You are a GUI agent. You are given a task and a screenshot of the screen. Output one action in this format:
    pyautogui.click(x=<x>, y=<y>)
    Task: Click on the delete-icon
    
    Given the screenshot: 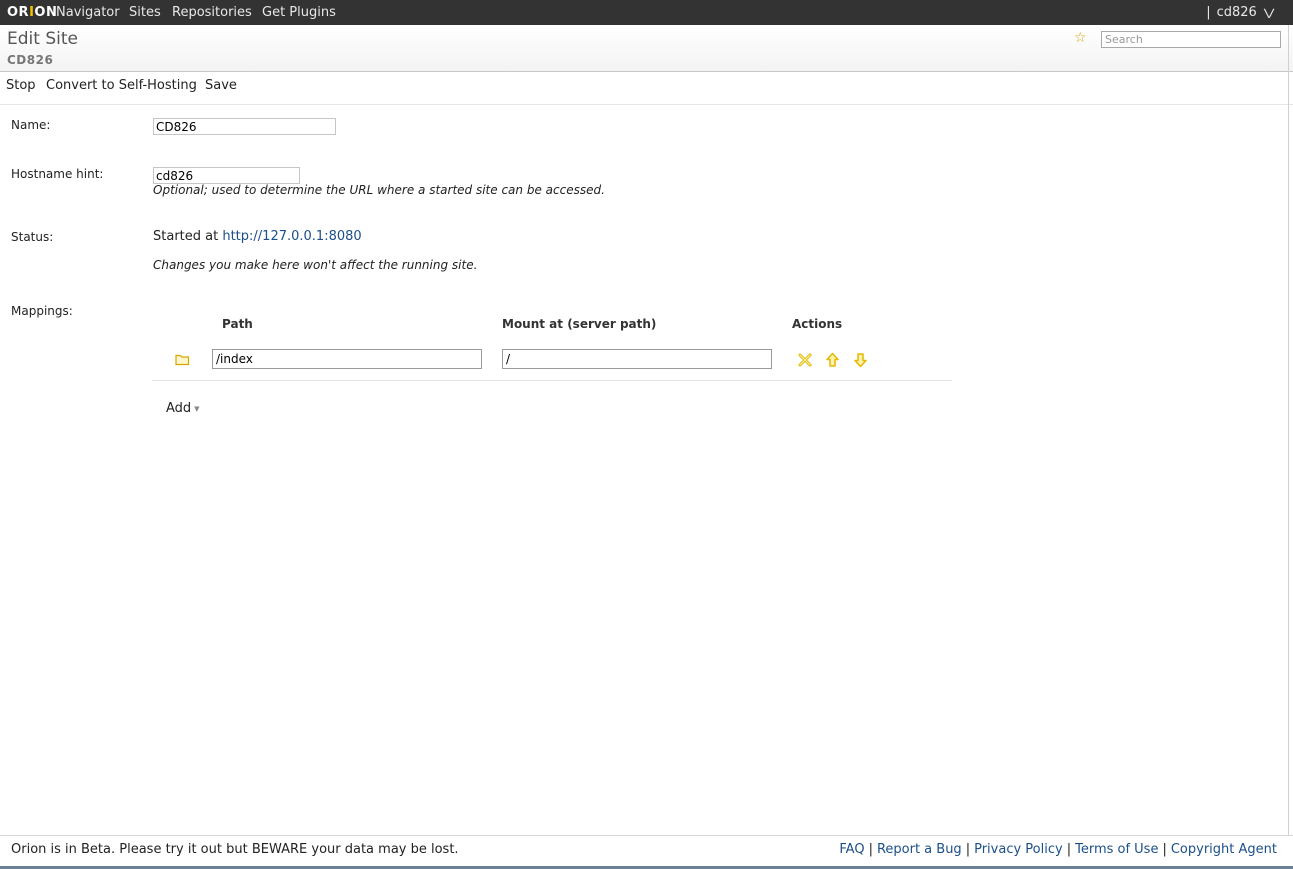 What is the action you would take?
    pyautogui.click(x=805, y=362)
    